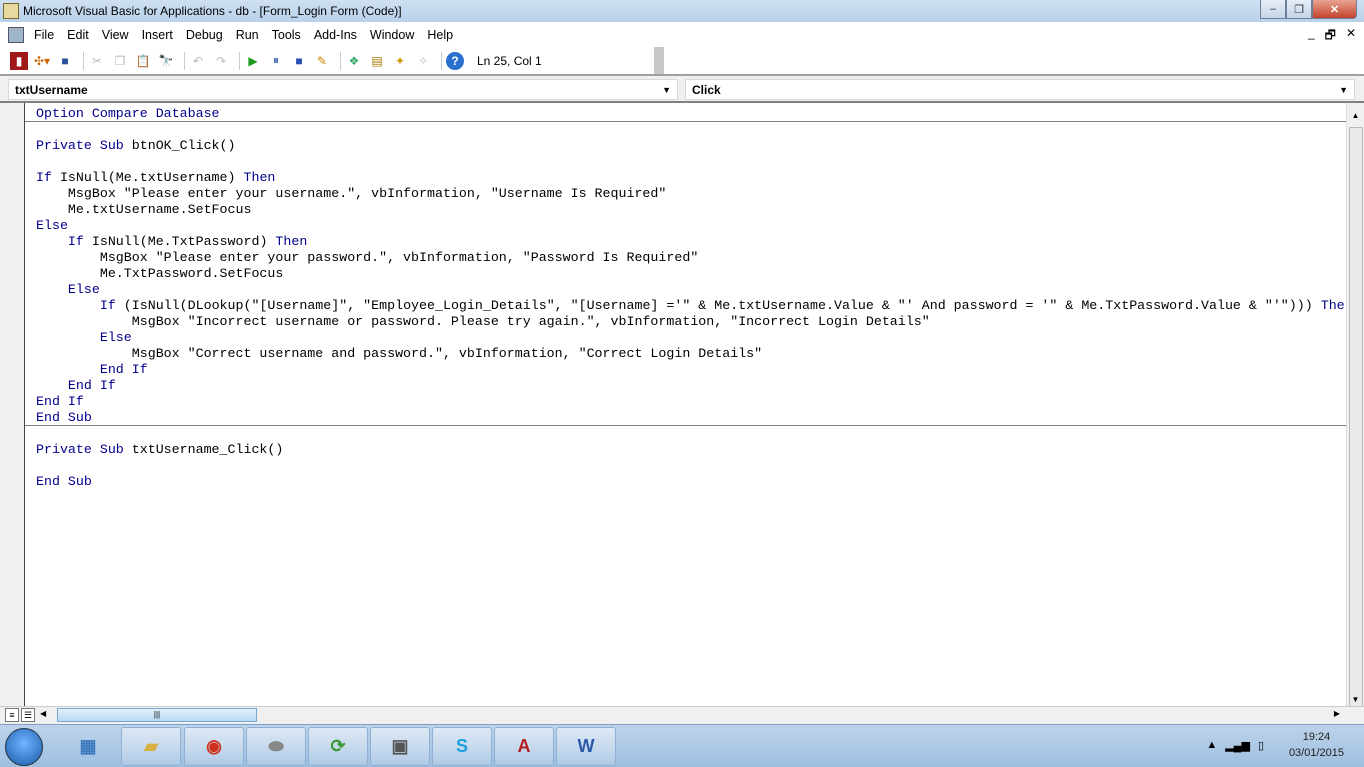  I want to click on horizontal-scroll-thumb: |||, so click(157, 715).